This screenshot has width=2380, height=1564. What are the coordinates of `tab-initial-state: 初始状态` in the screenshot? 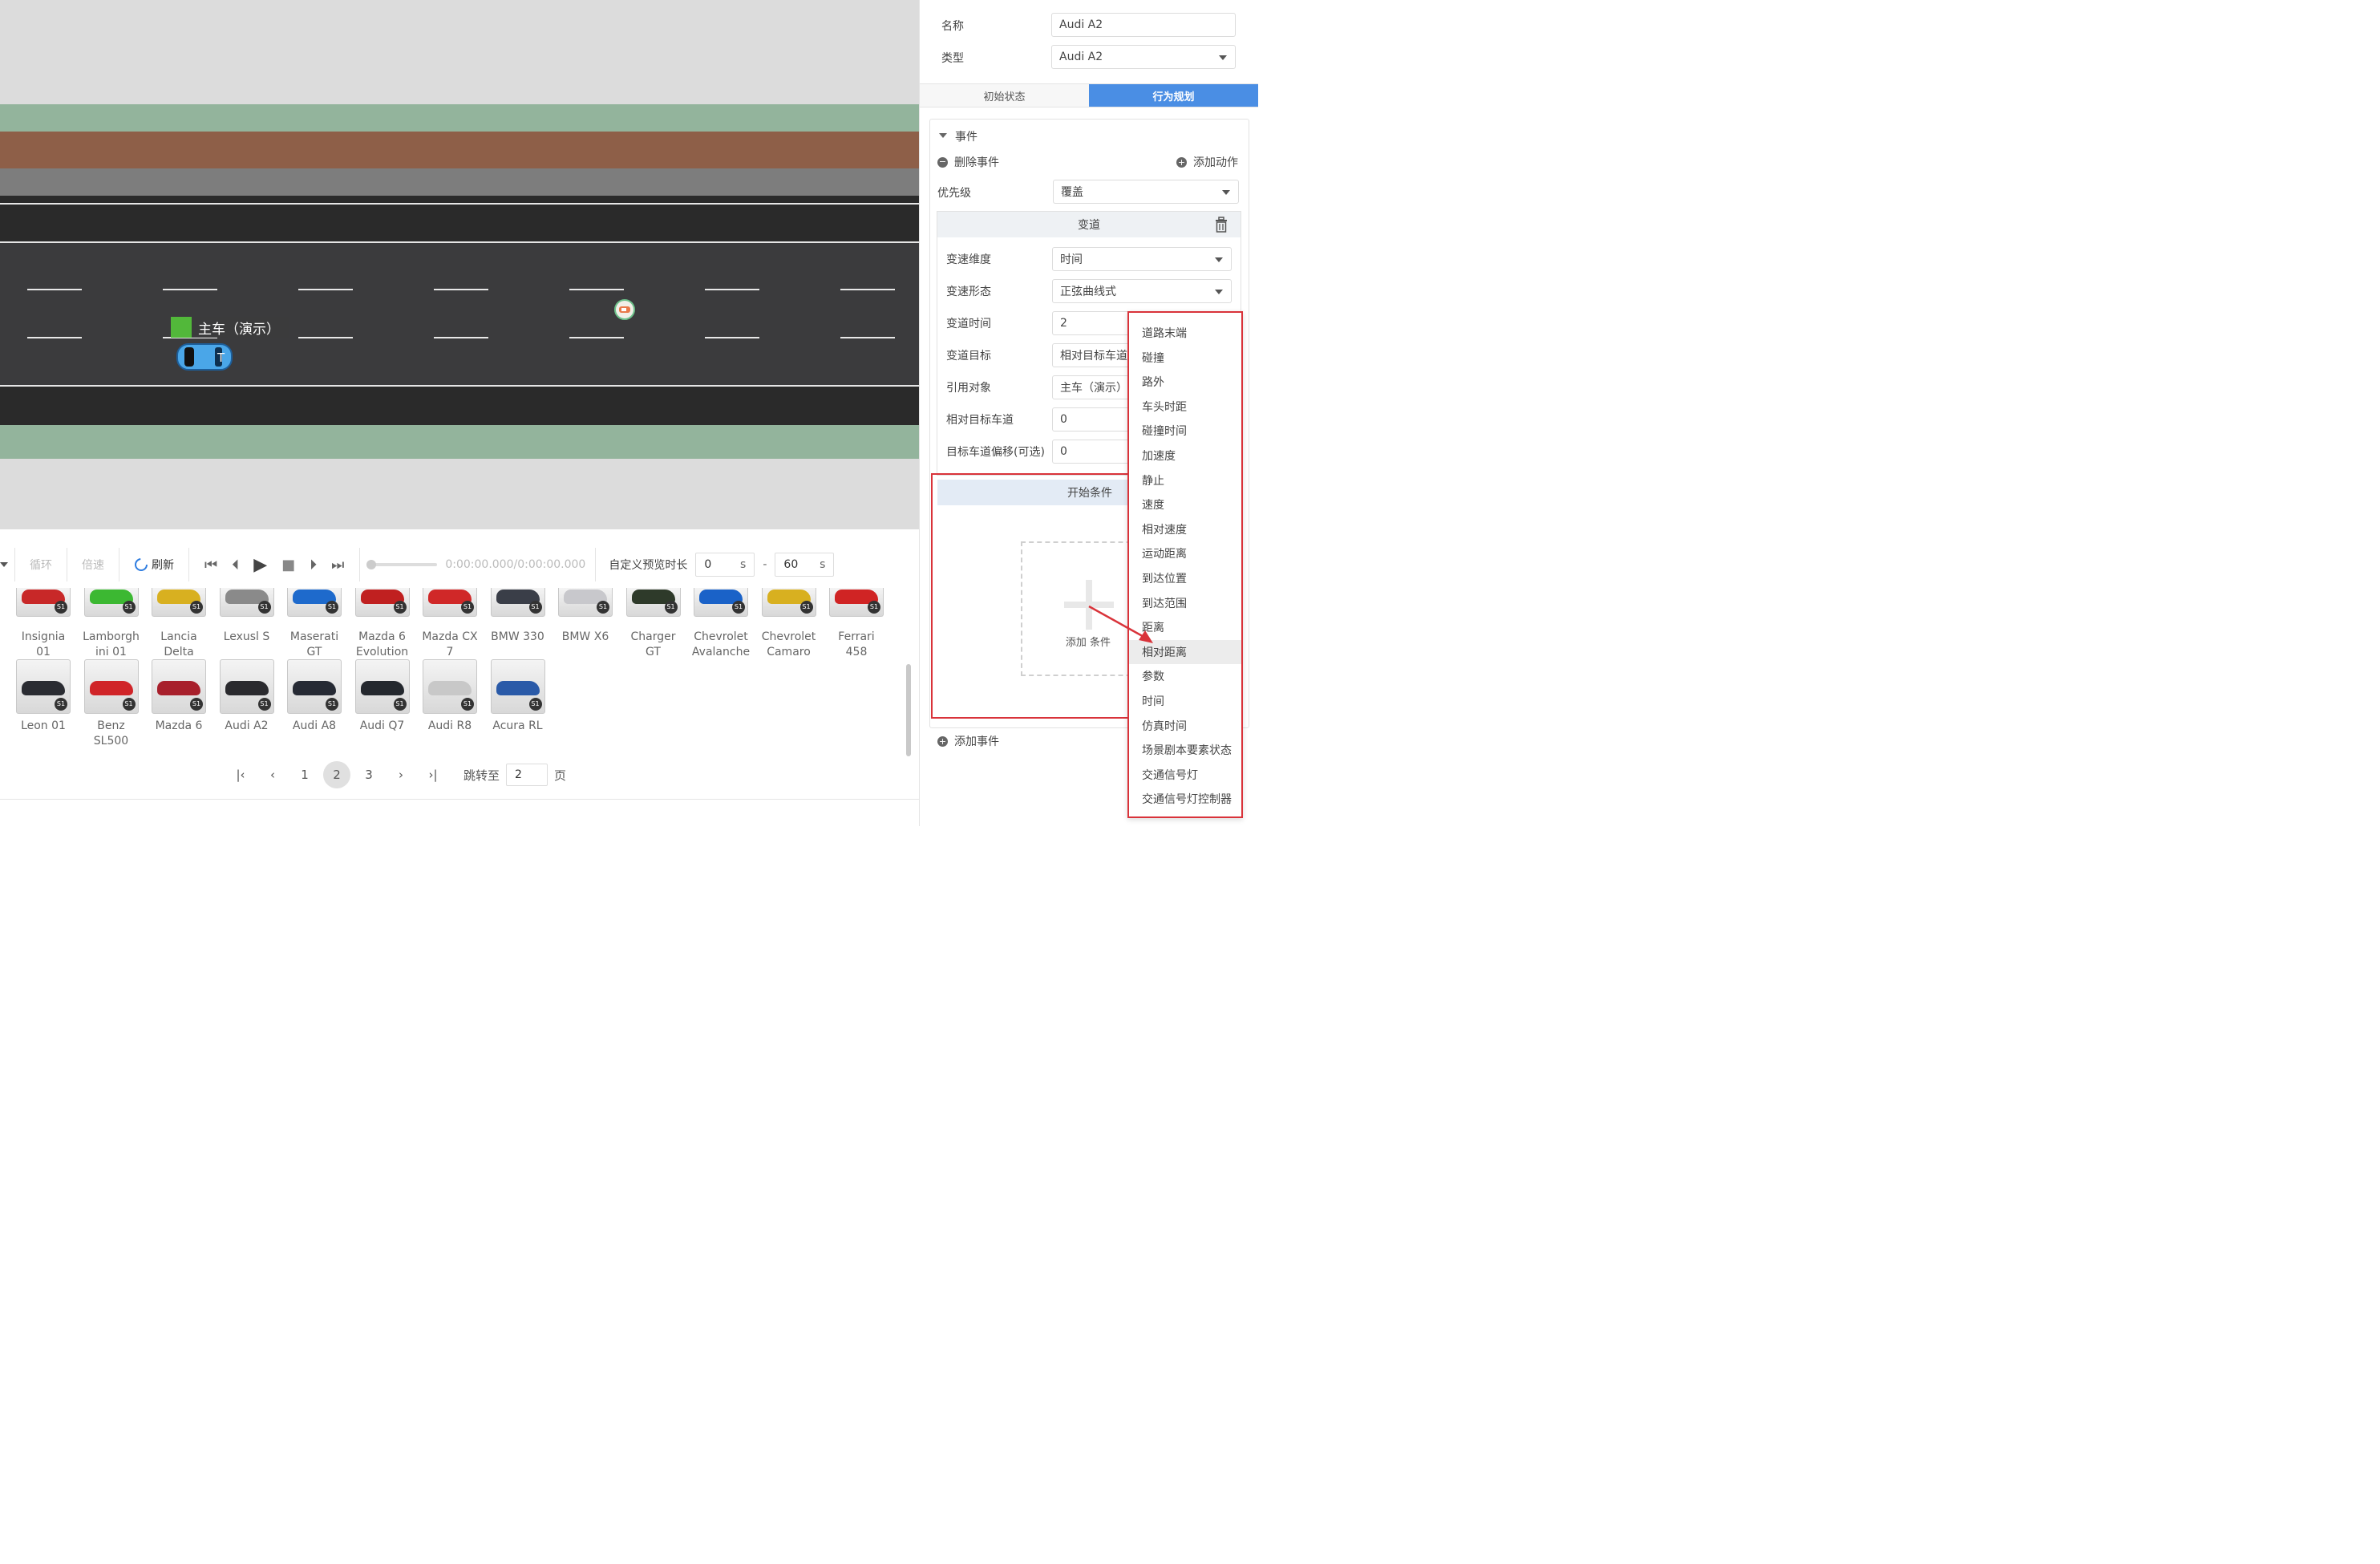 It's located at (1005, 95).